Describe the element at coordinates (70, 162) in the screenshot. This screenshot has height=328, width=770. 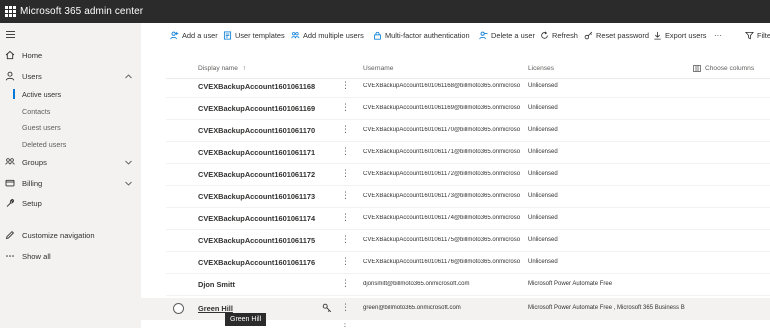
I see `sidebar-item-groups: Groups` at that location.